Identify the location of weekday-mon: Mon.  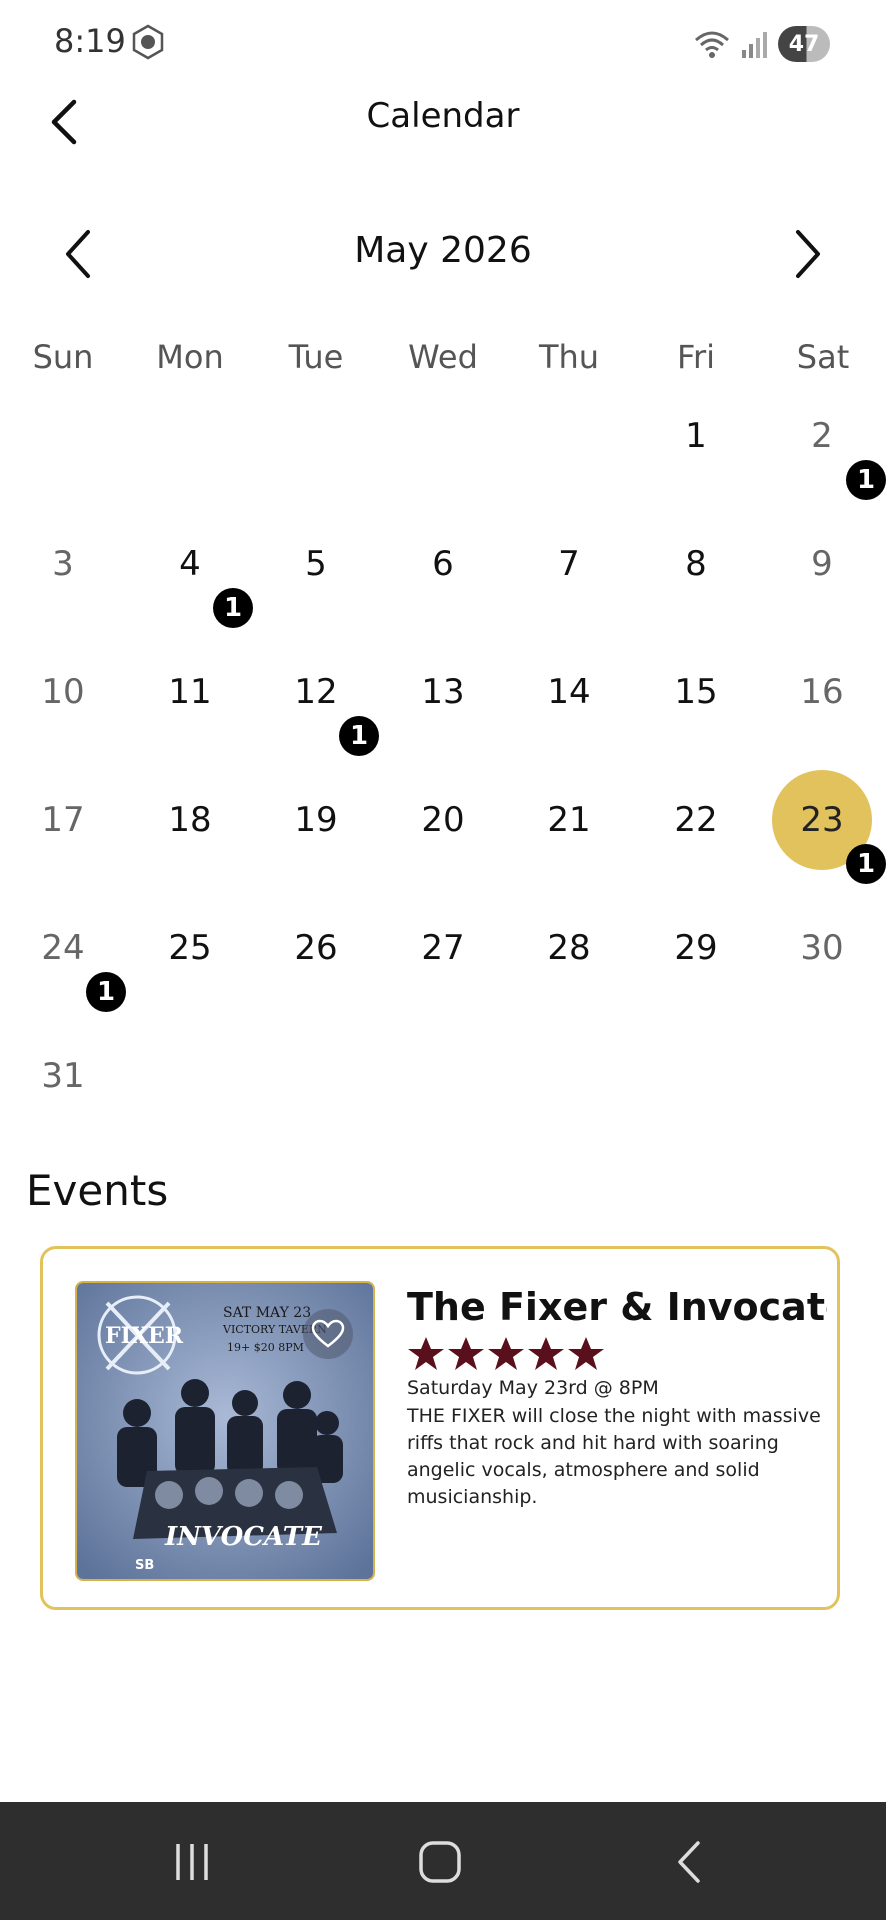
(190, 357).